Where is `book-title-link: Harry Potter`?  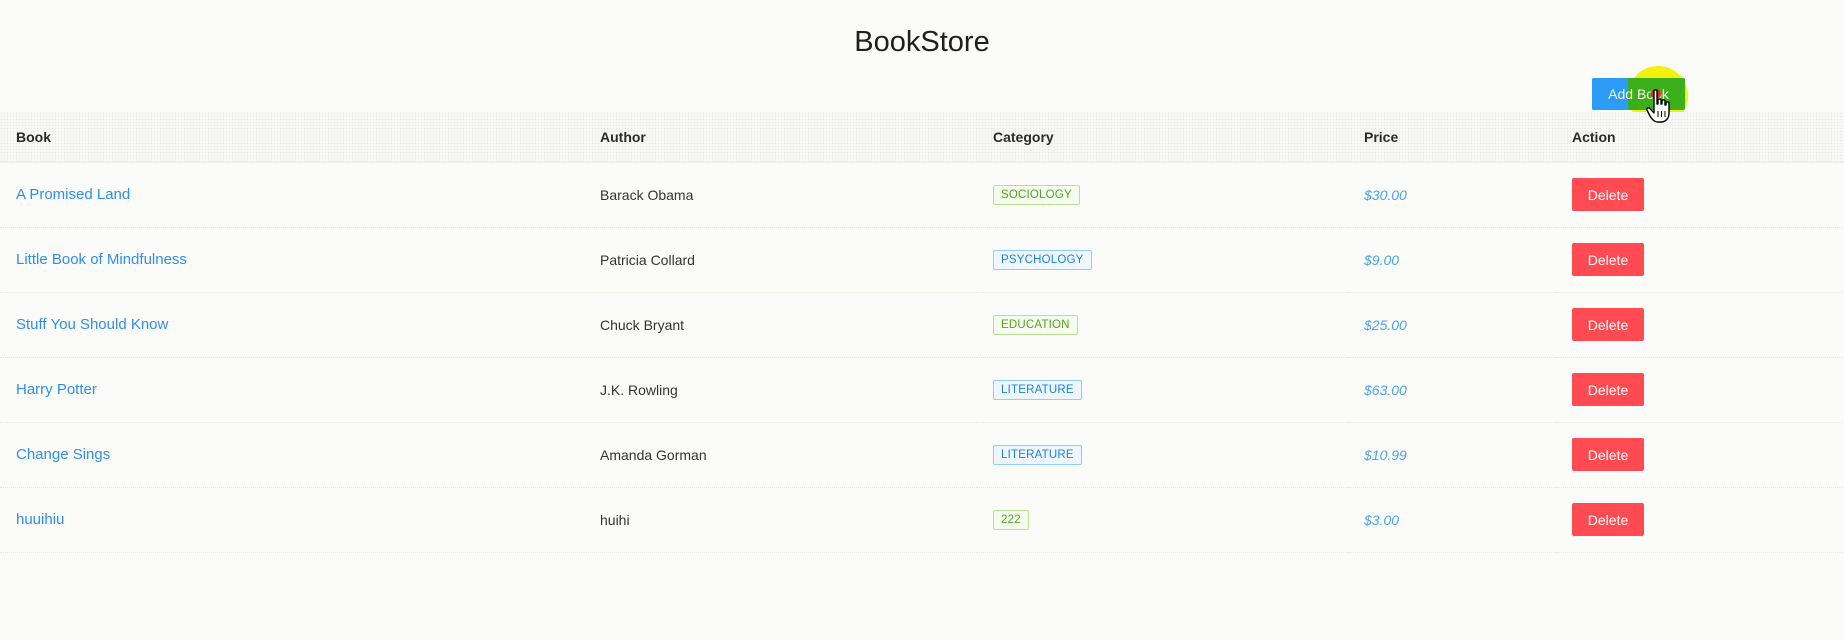
book-title-link: Harry Potter is located at coordinates (56, 389).